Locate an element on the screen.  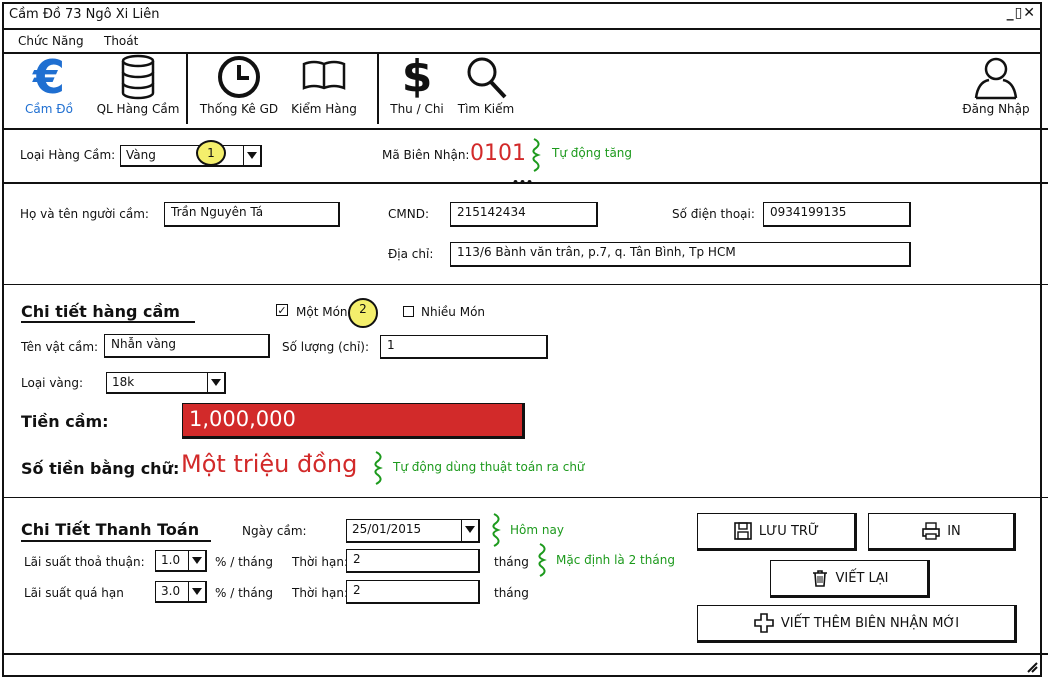
term-field: 2 is located at coordinates (413, 561).